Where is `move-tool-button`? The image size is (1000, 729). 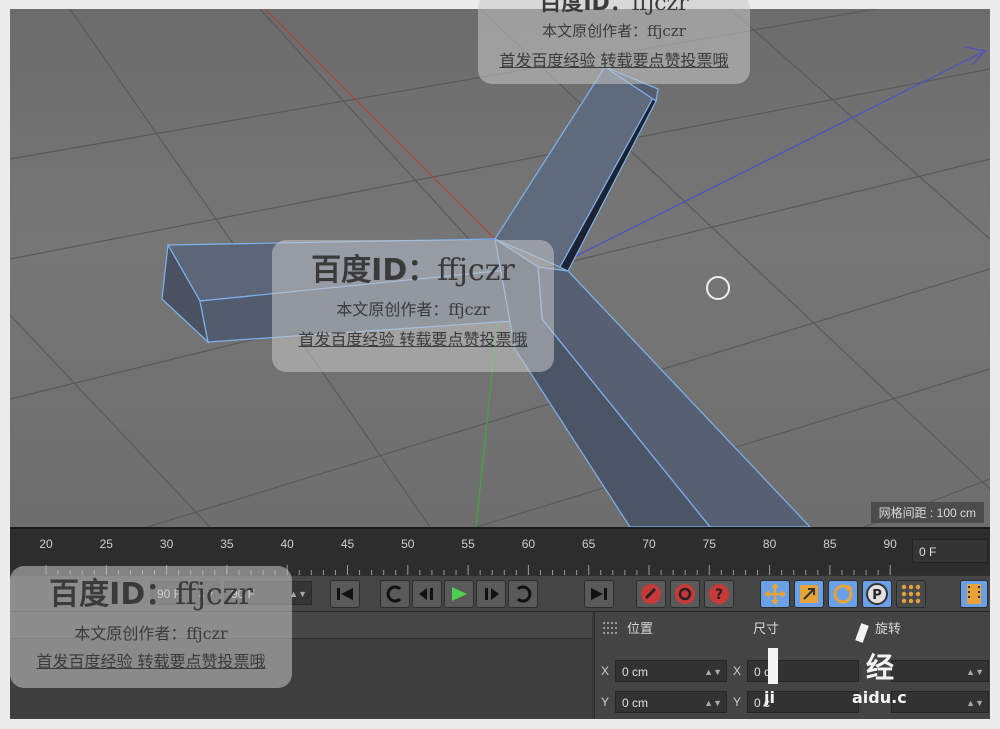 move-tool-button is located at coordinates (775, 594).